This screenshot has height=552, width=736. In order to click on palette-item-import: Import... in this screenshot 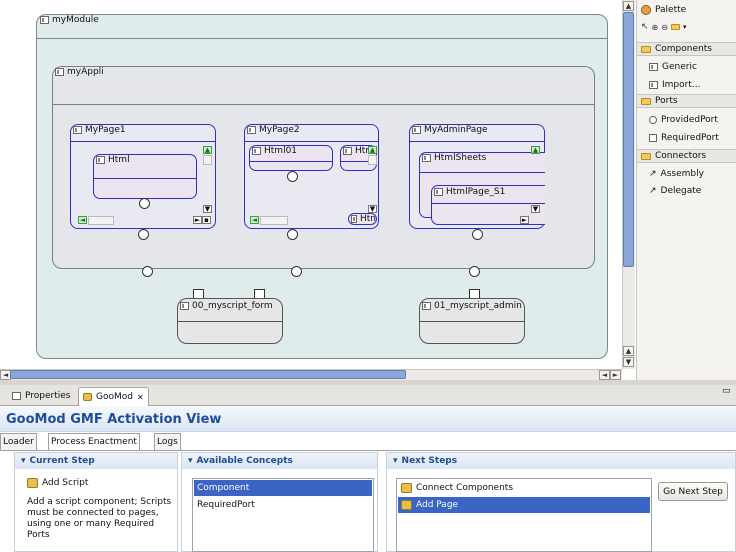, I will do `click(674, 85)`.